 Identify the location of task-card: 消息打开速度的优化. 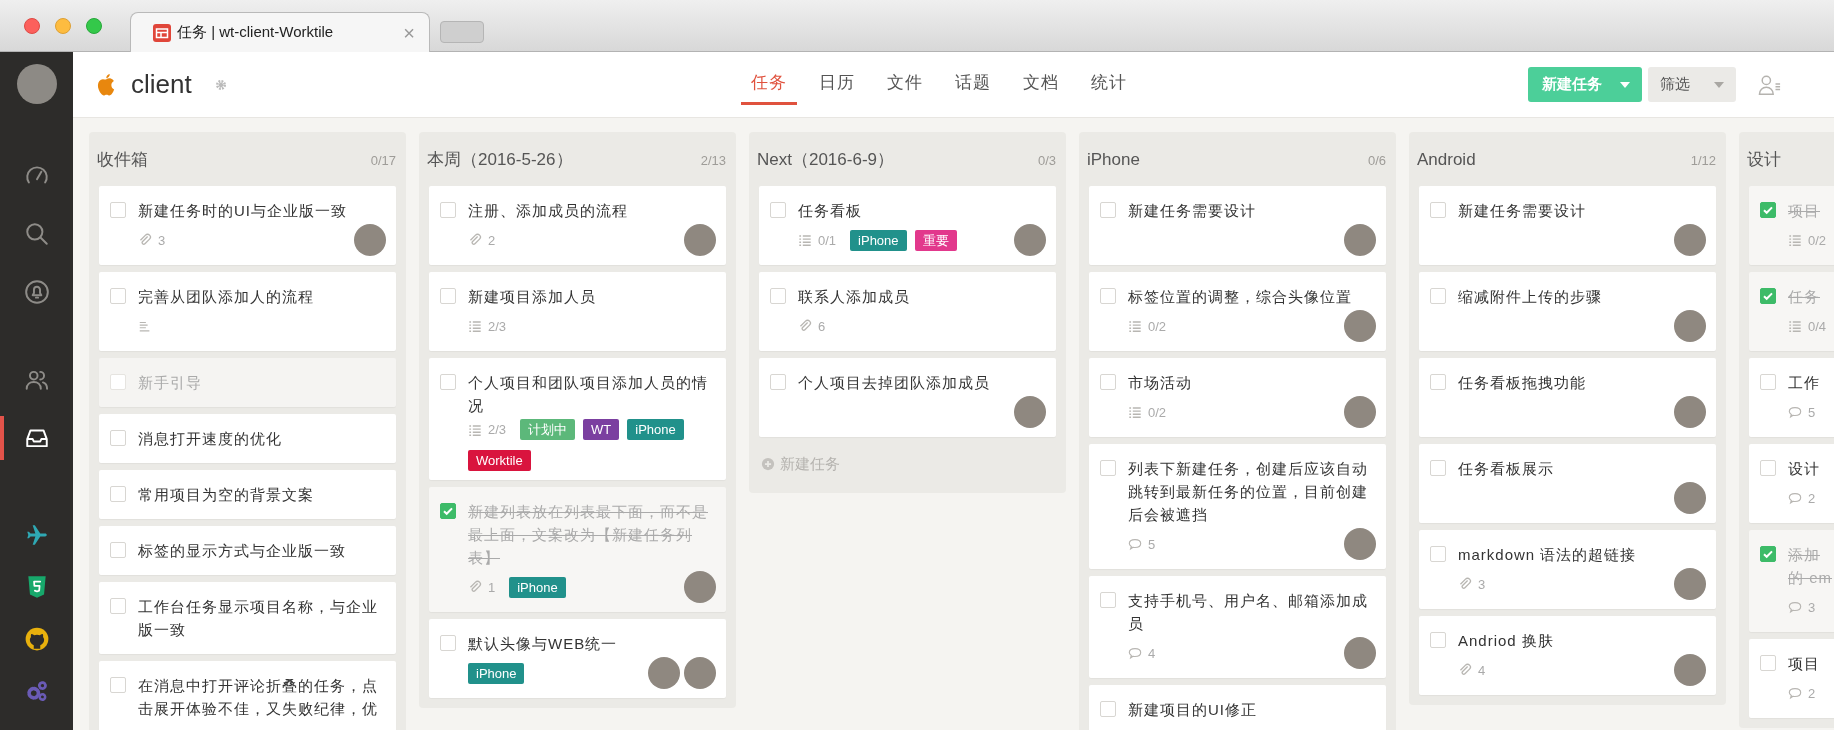
(247, 438).